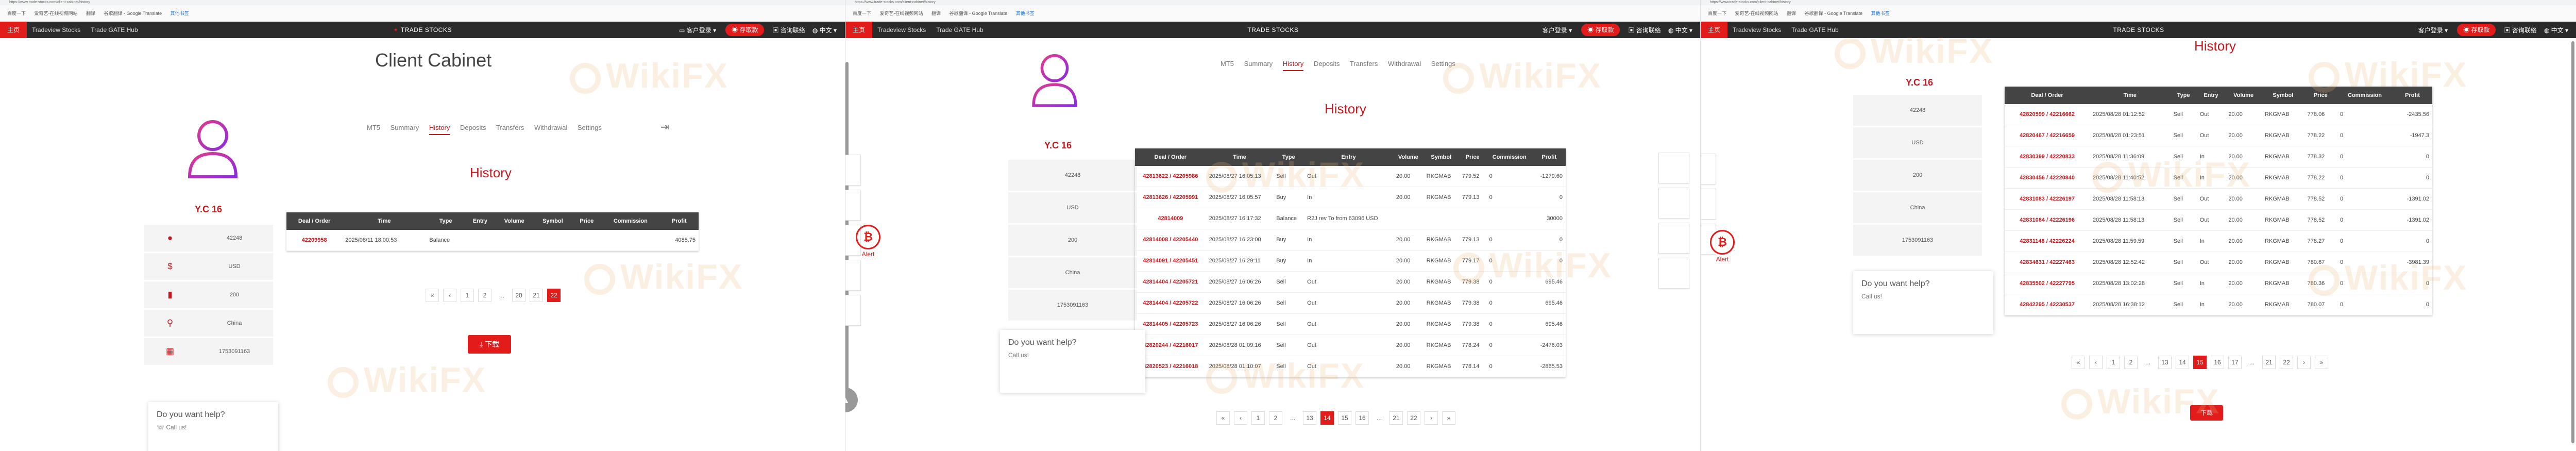 The height and width of the screenshot is (451, 2576). What do you see at coordinates (1170, 219) in the screenshot?
I see `deal-order-link: 42814009` at bounding box center [1170, 219].